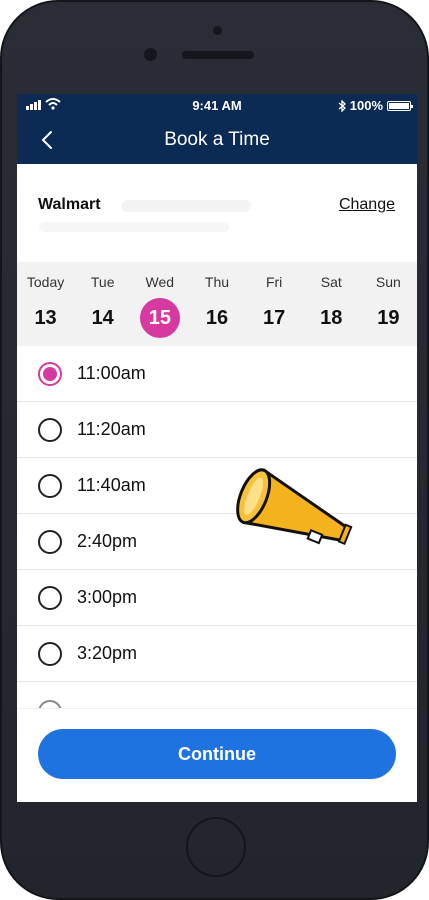 This screenshot has height=900, width=429. What do you see at coordinates (367, 205) in the screenshot?
I see `change-store-link: Change` at bounding box center [367, 205].